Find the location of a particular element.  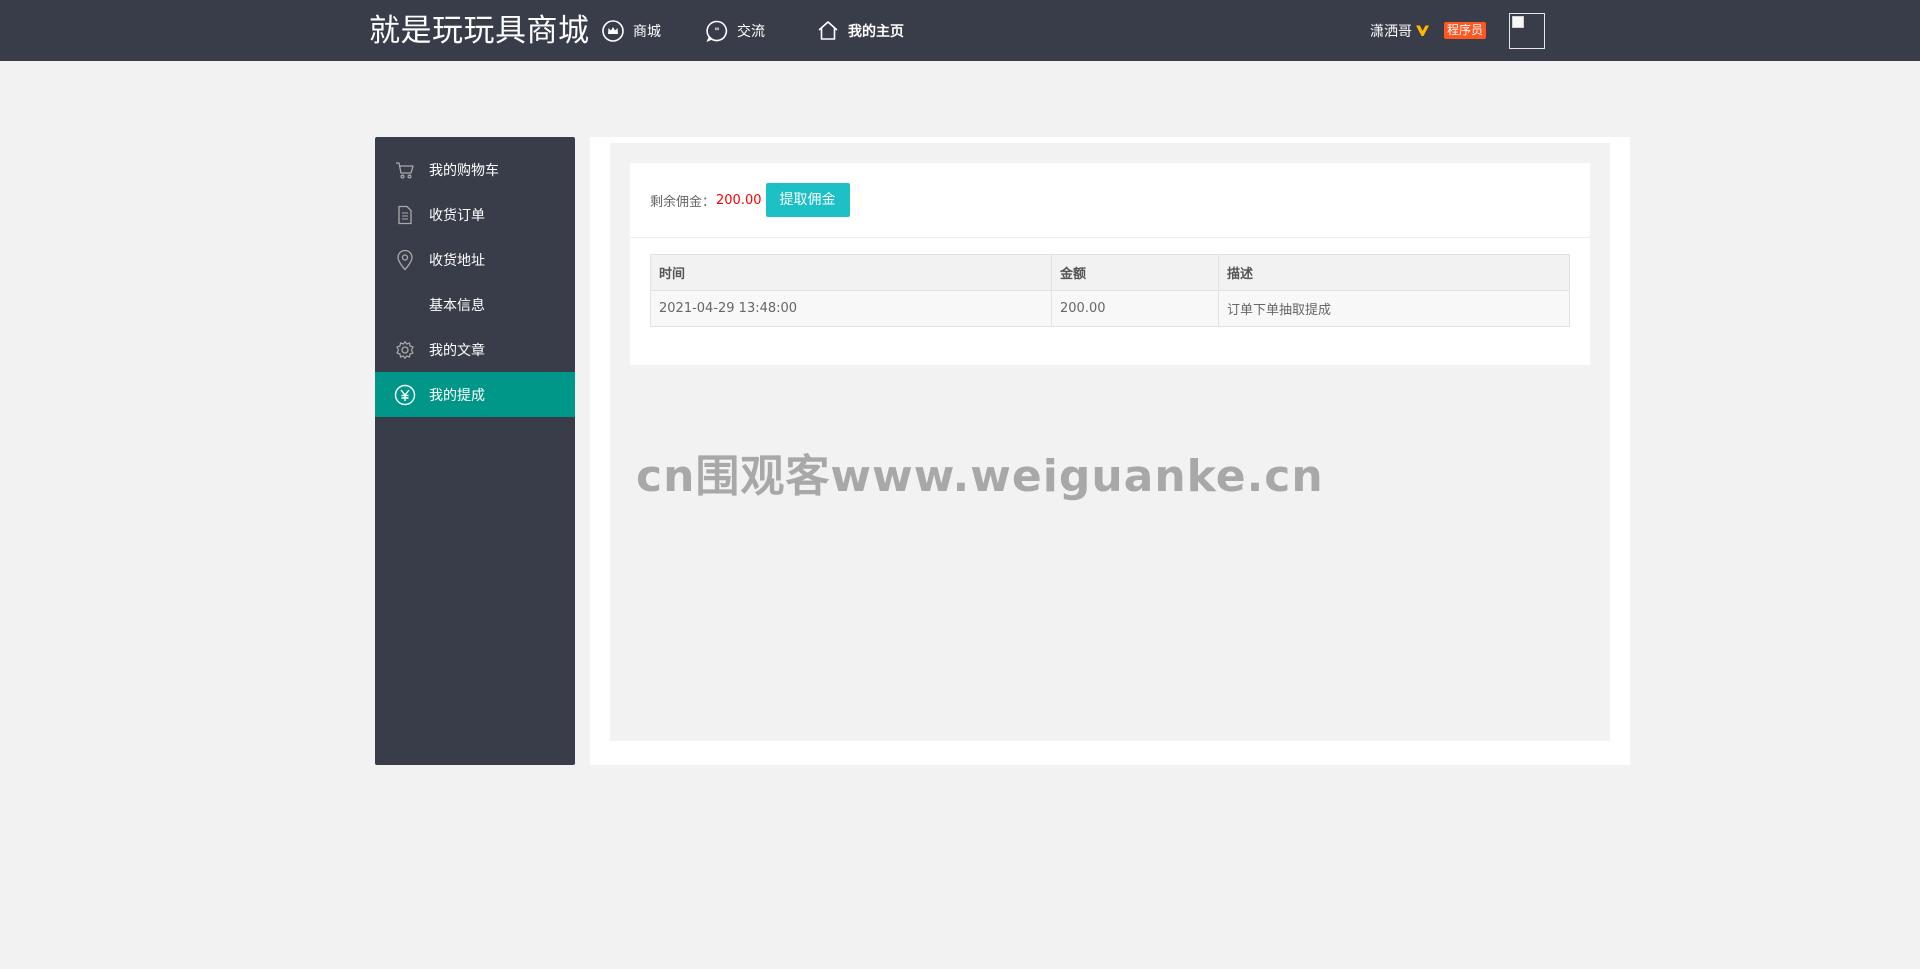

sidebar-item-commission: 我的提成 is located at coordinates (475, 394).